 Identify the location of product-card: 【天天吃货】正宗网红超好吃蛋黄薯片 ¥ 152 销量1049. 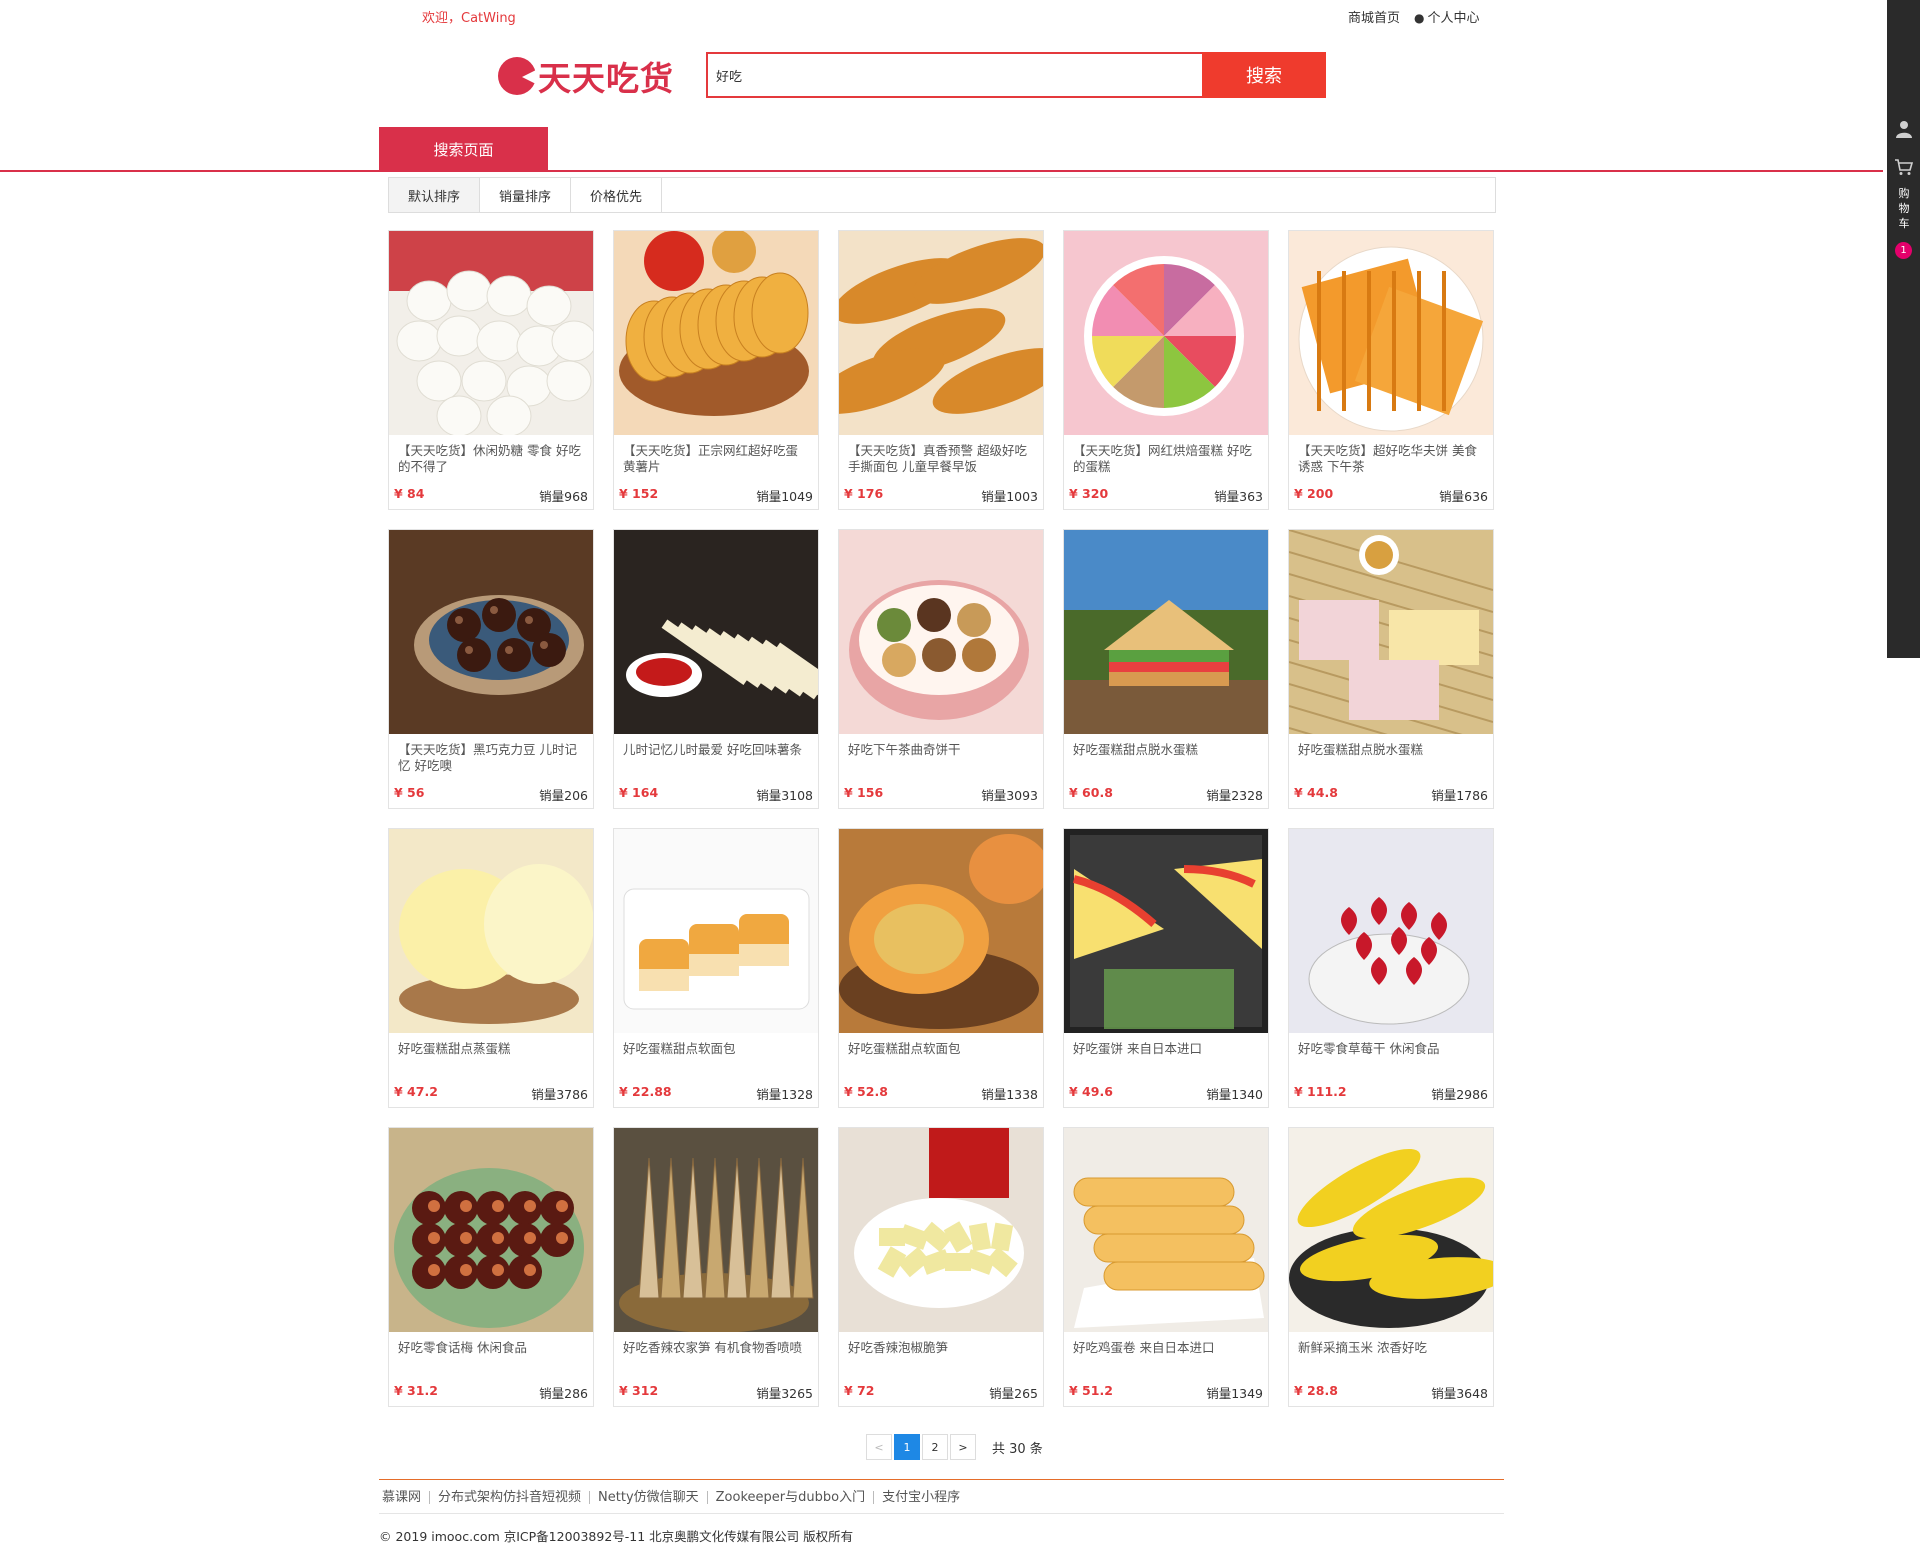
(716, 370).